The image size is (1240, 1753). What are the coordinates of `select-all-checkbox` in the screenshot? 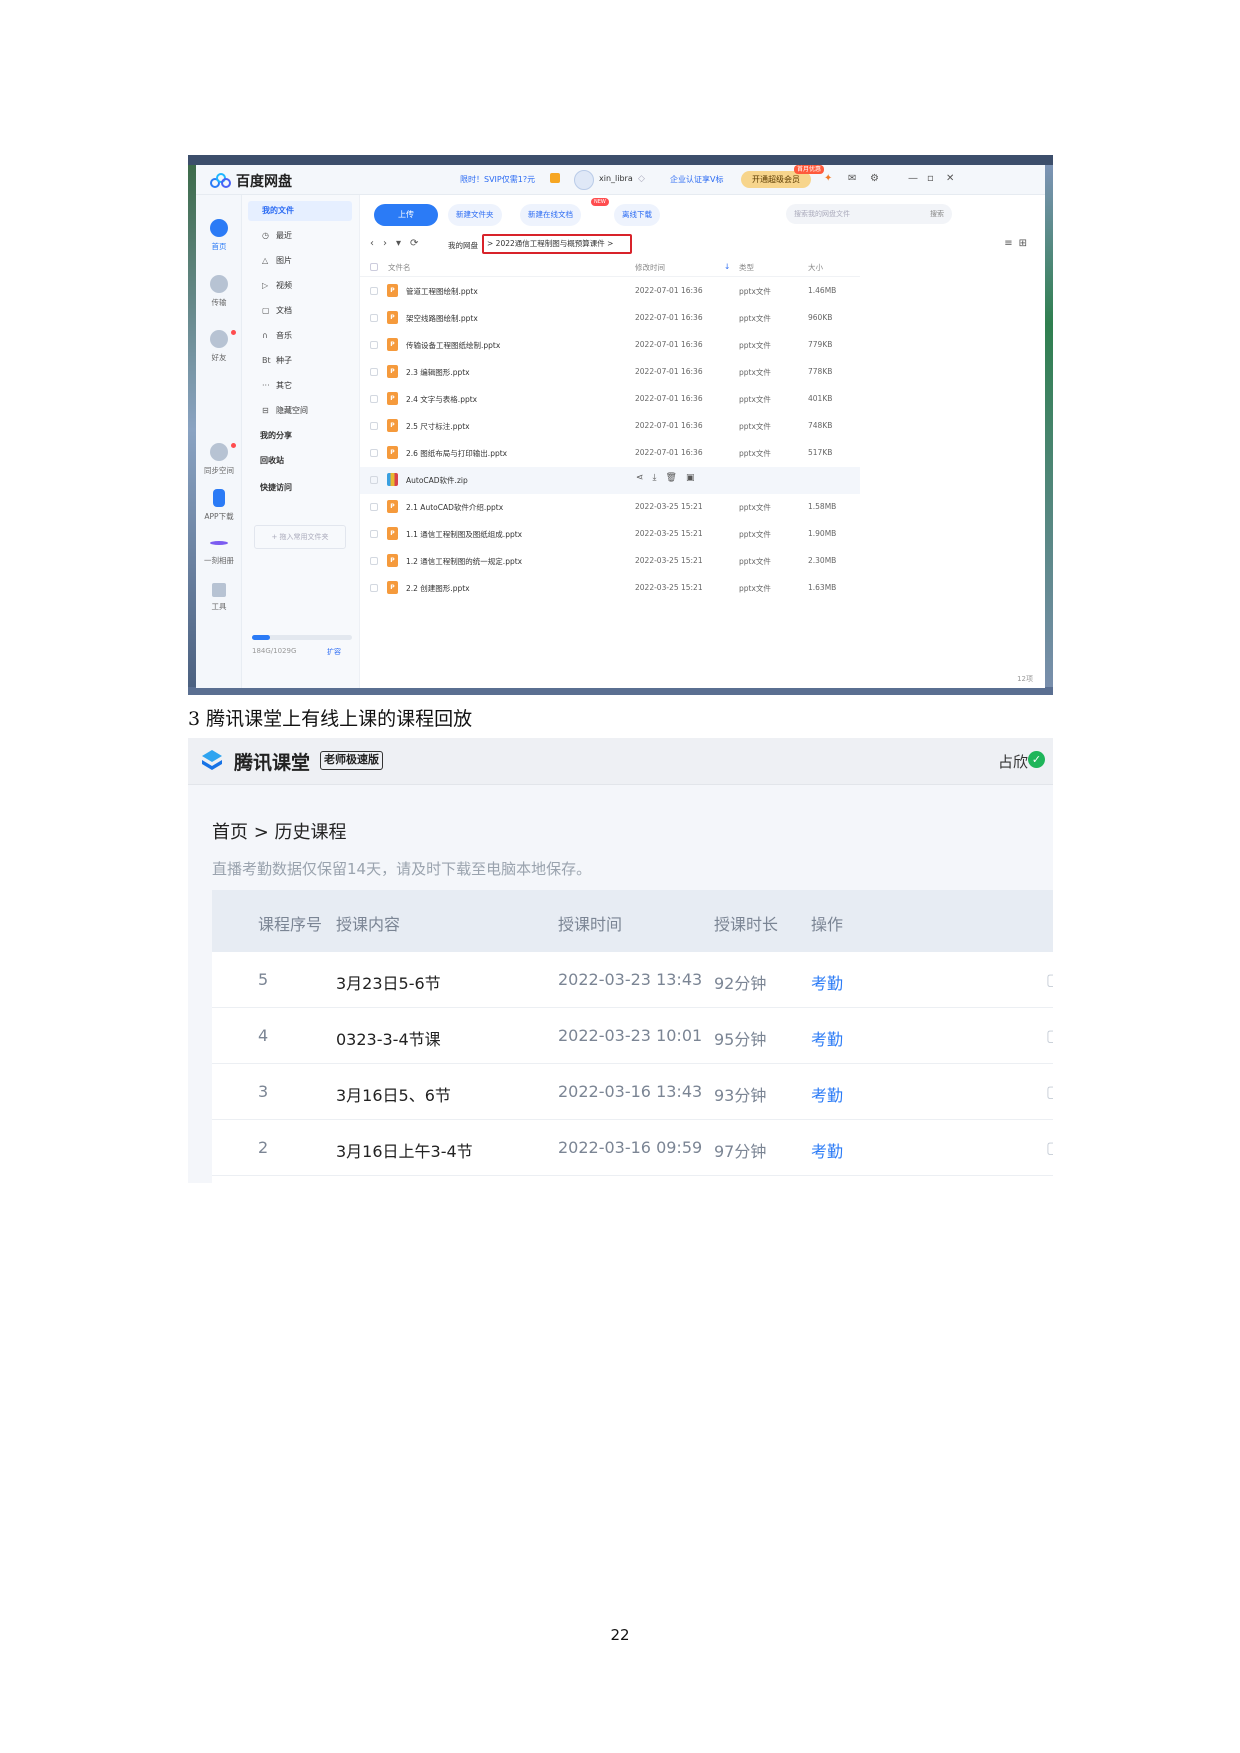 It's located at (374, 267).